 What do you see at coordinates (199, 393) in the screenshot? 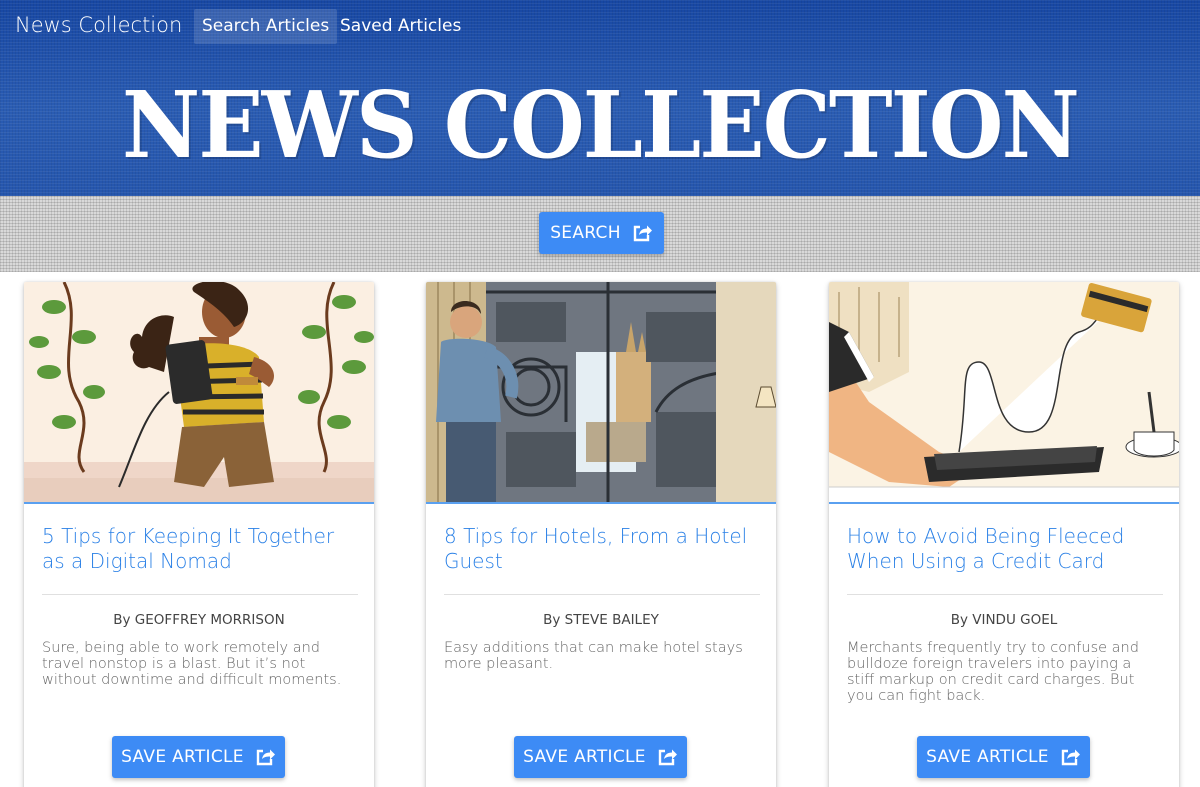
I see `article-image-nomad` at bounding box center [199, 393].